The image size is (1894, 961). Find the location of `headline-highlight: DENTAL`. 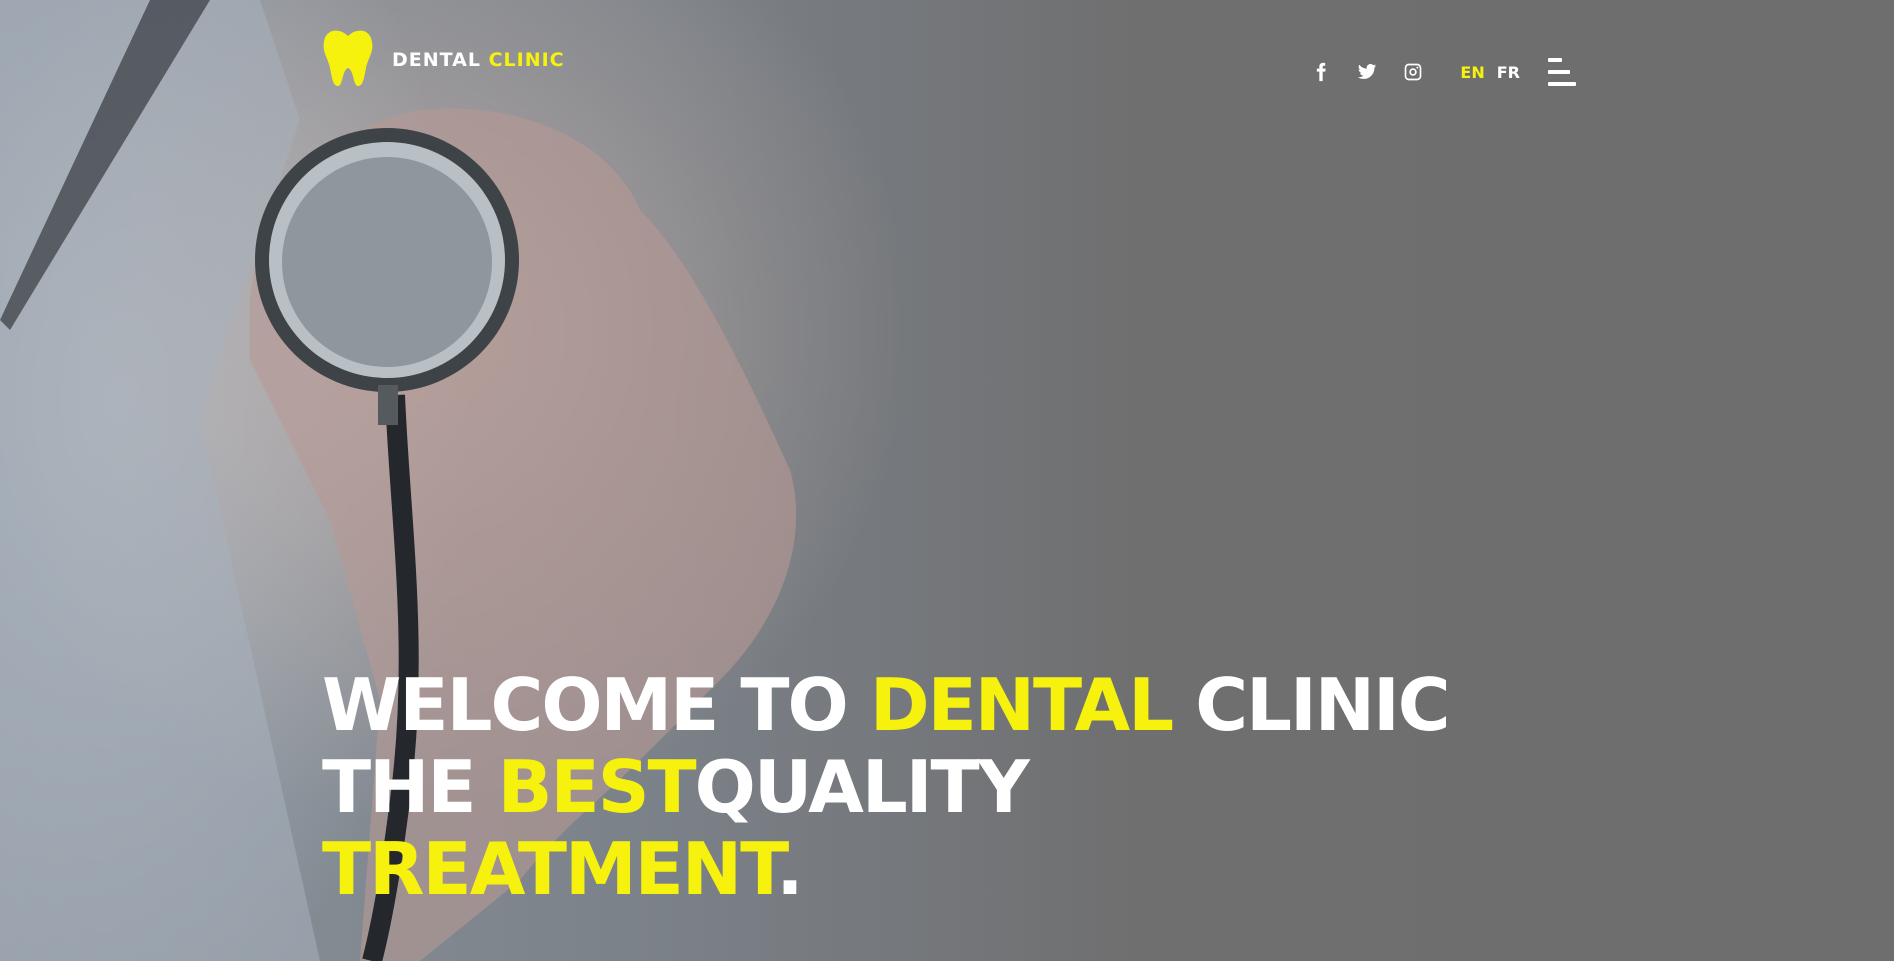

headline-highlight: DENTAL is located at coordinates (1021, 705).